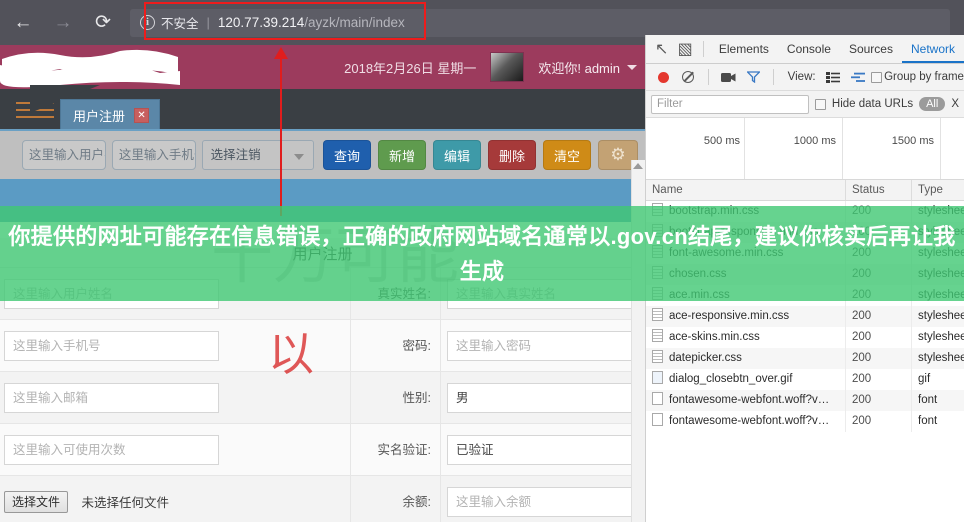 The image size is (964, 522). Describe the element at coordinates (705, 358) in the screenshot. I see `request-name: datepicker.css` at that location.